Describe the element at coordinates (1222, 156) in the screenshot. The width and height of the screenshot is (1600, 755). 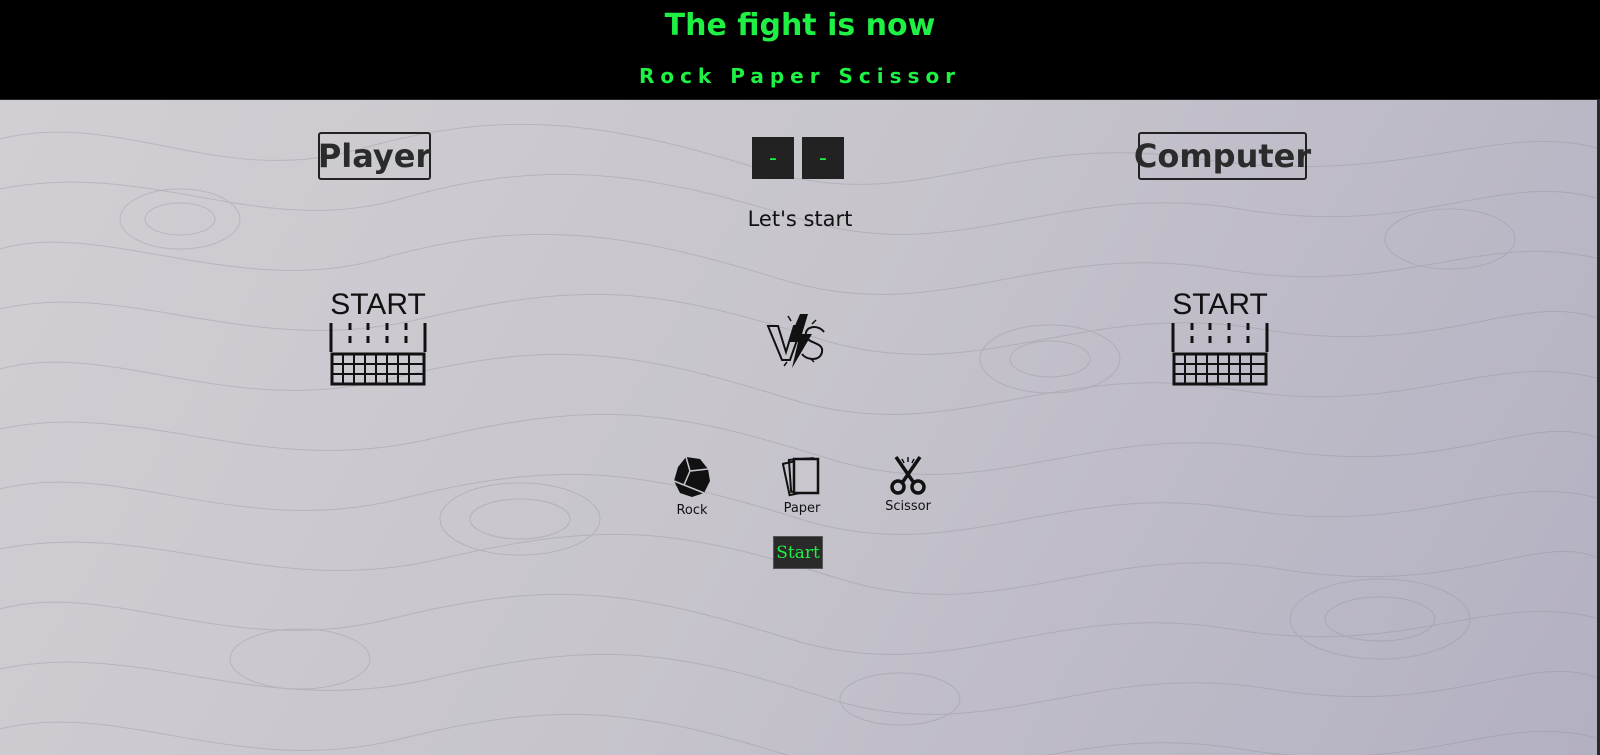
I see `computer-label: Computer` at that location.